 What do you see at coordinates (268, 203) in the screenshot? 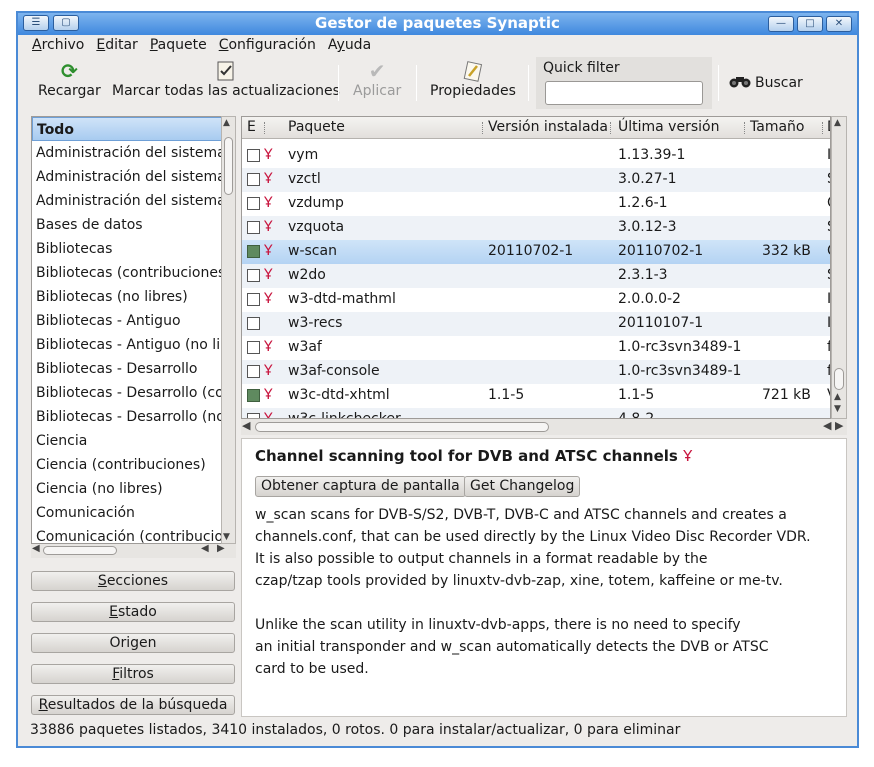
I see `debian-icon: Ұ` at bounding box center [268, 203].